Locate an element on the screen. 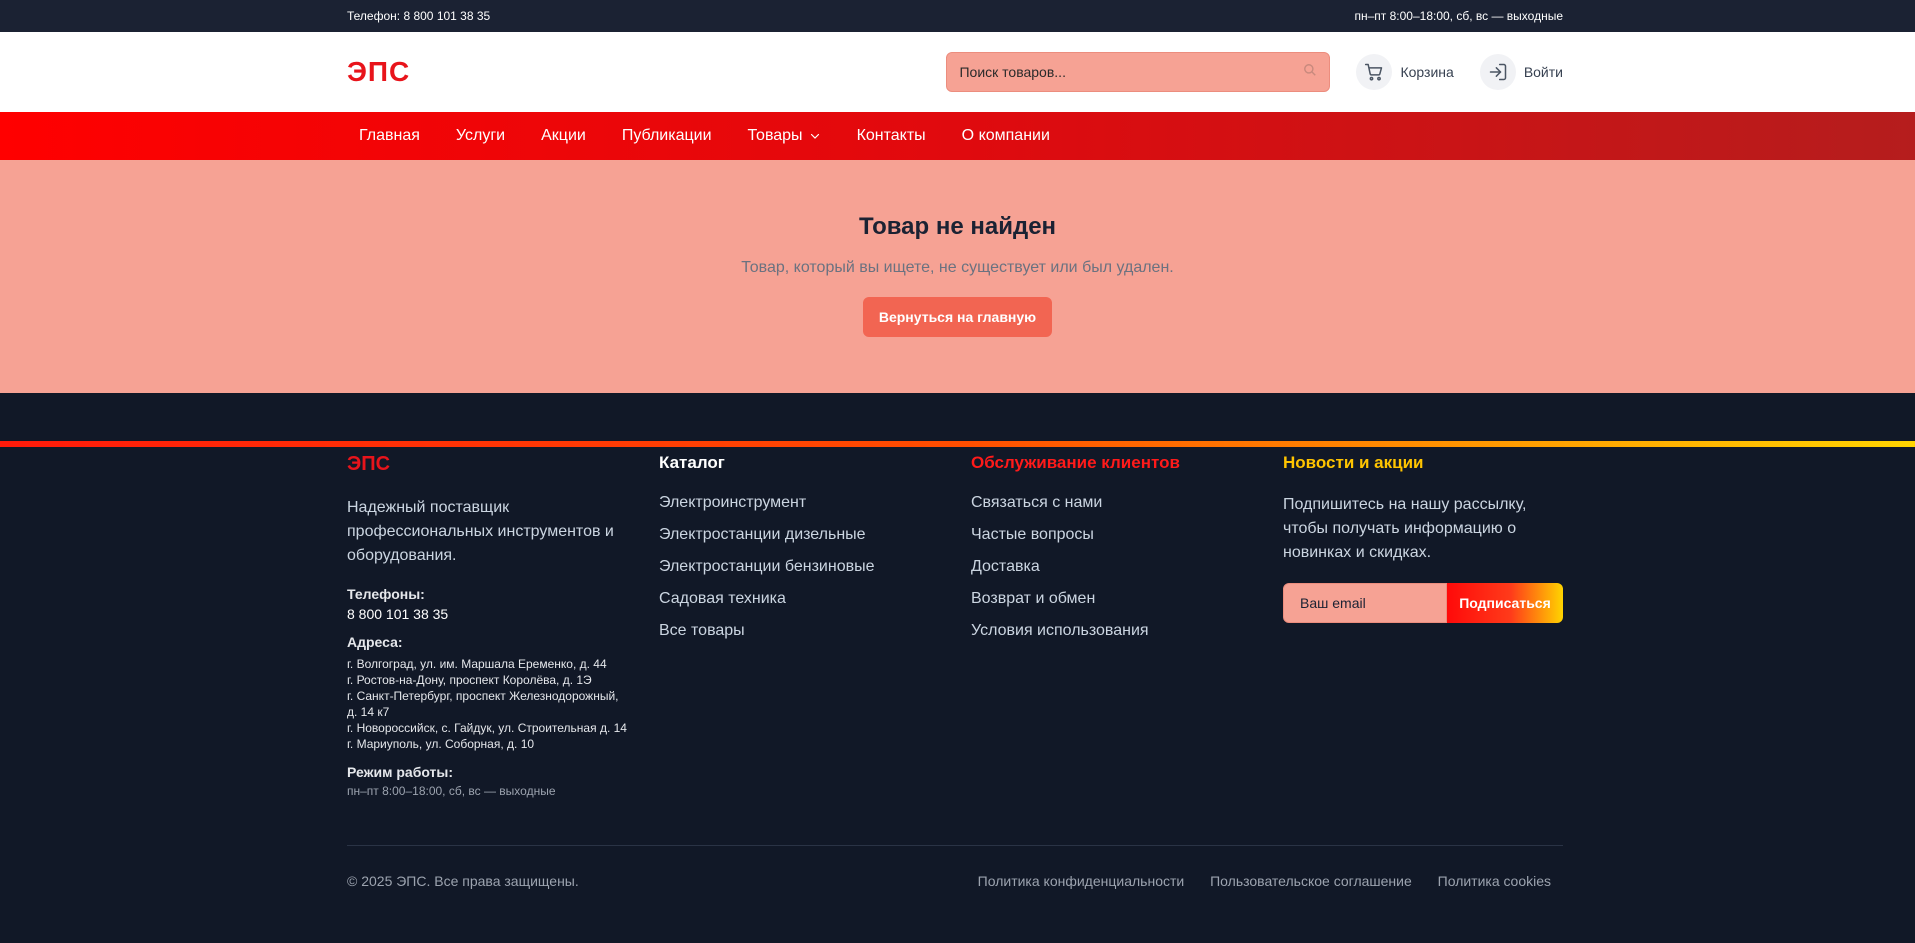 This screenshot has height=943, width=1915. catalog-link: Все товары is located at coordinates (815, 631).